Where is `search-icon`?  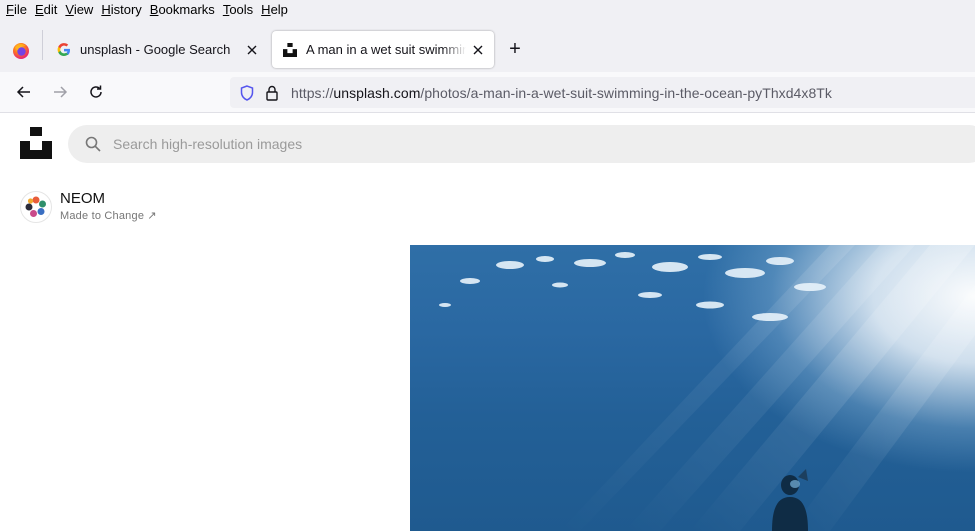
search-icon is located at coordinates (93, 144).